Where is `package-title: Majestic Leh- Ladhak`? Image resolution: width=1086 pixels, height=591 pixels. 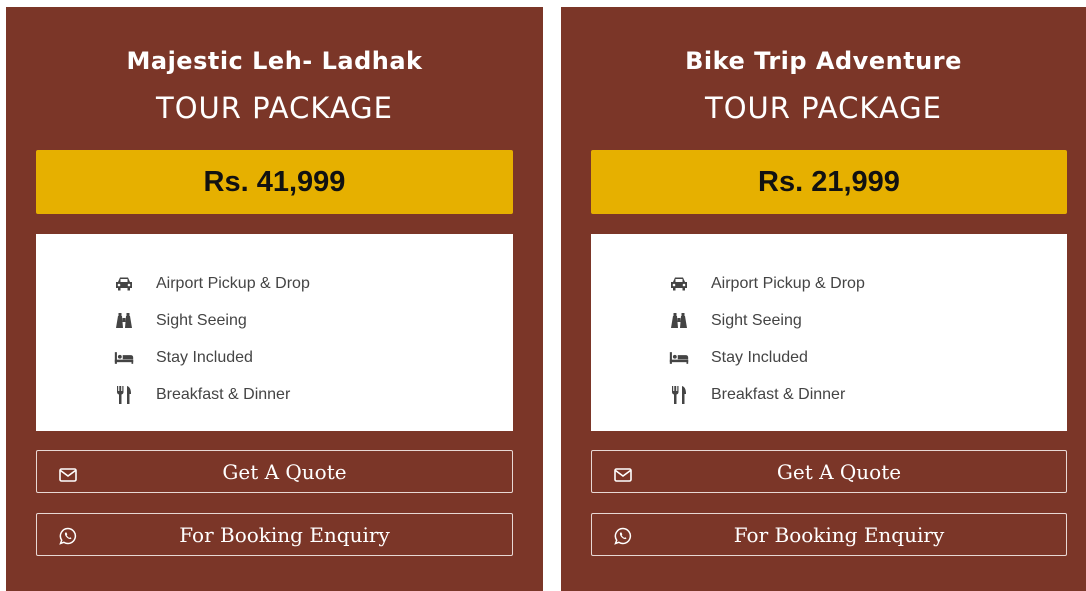 package-title: Majestic Leh- Ladhak is located at coordinates (274, 61).